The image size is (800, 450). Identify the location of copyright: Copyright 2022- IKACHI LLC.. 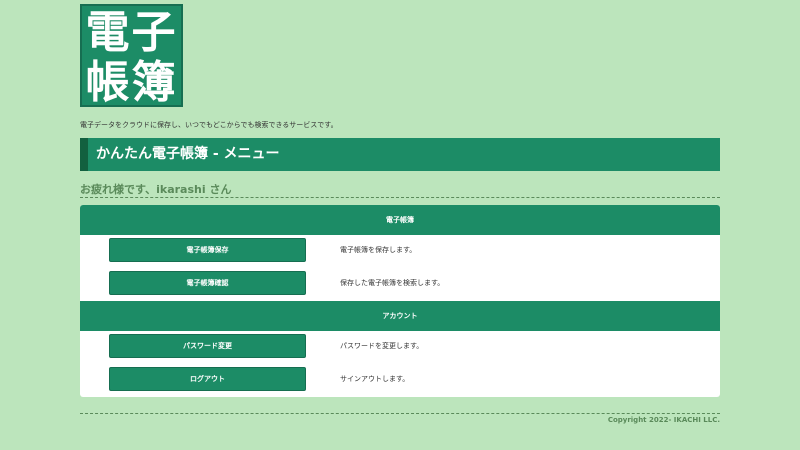
(663, 420).